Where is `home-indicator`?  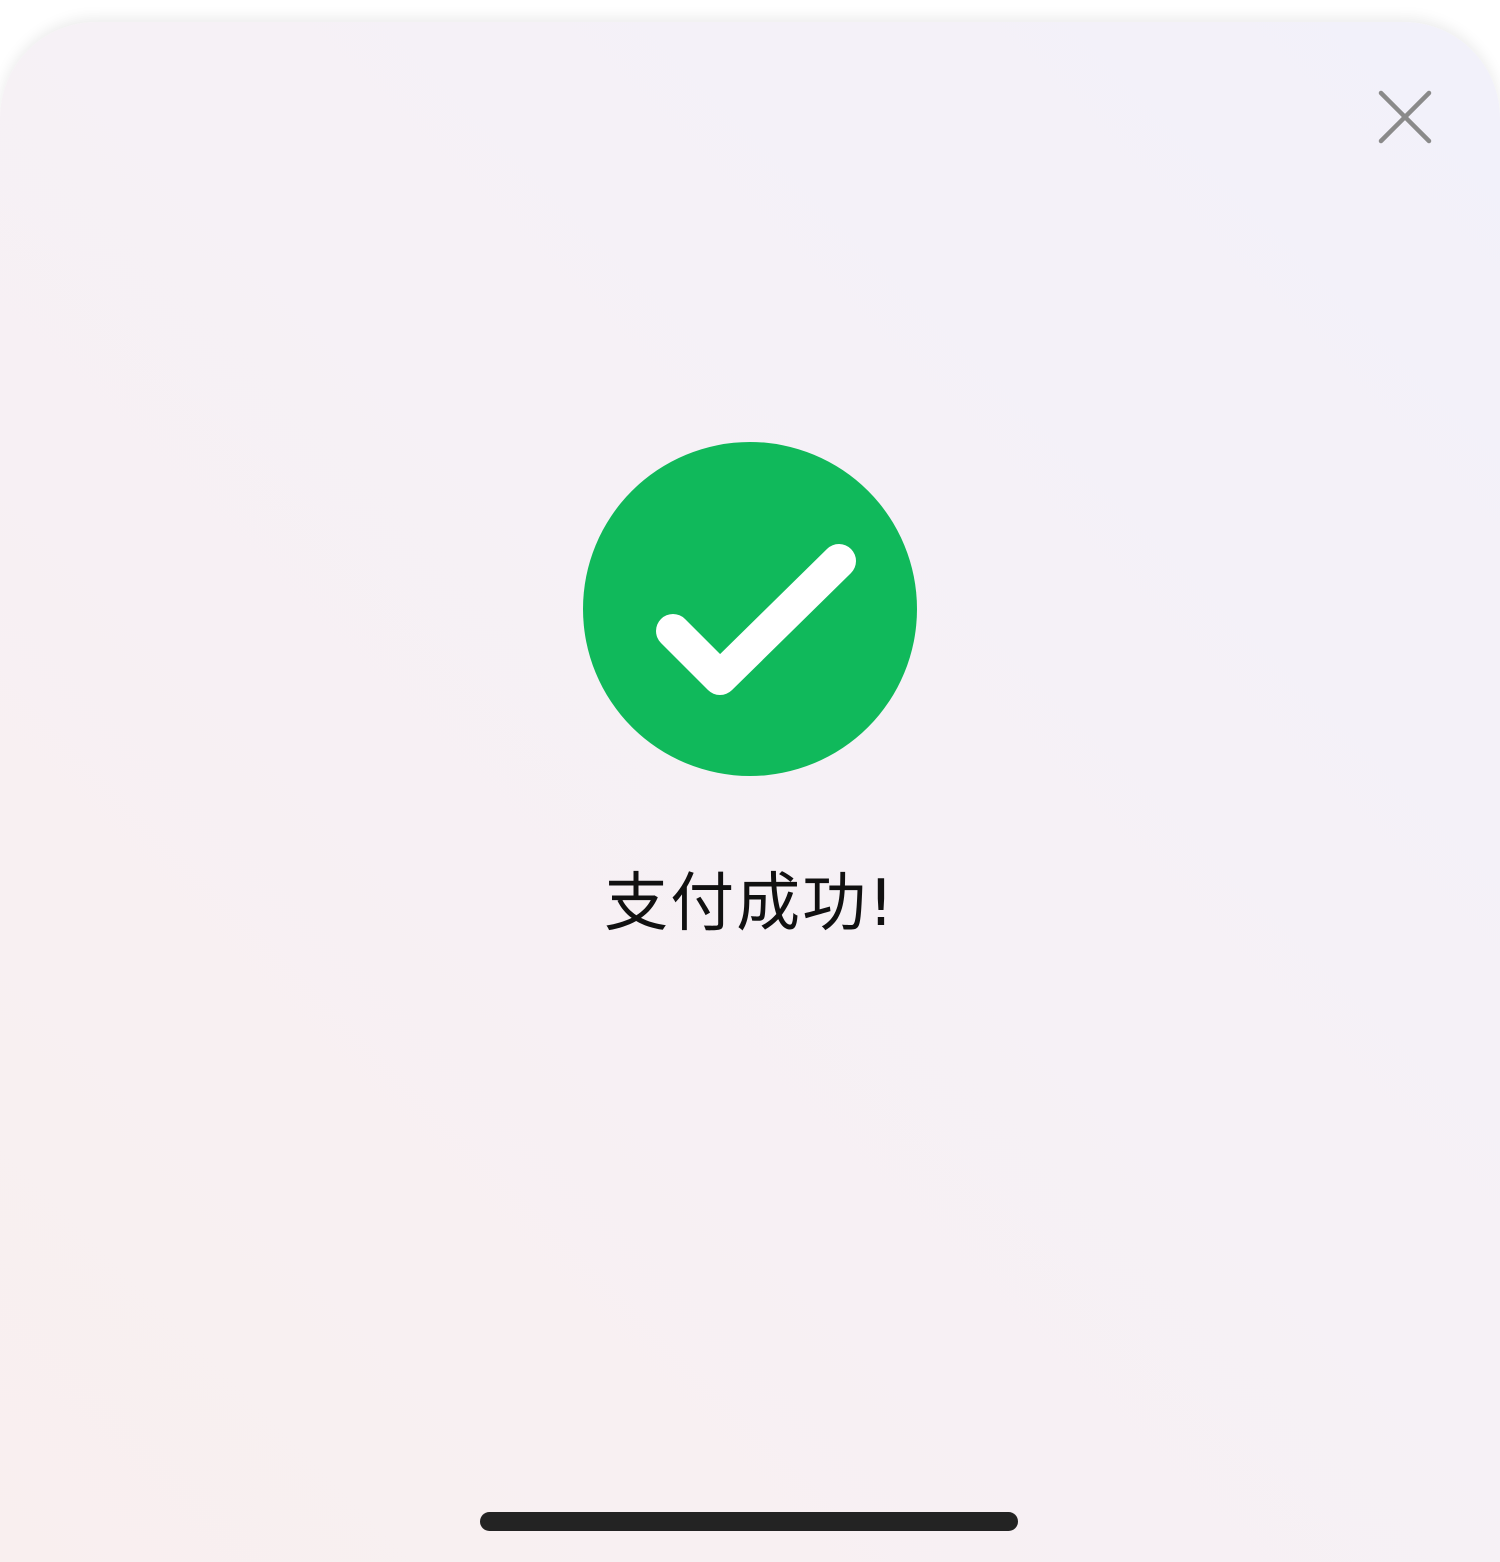 home-indicator is located at coordinates (749, 1521).